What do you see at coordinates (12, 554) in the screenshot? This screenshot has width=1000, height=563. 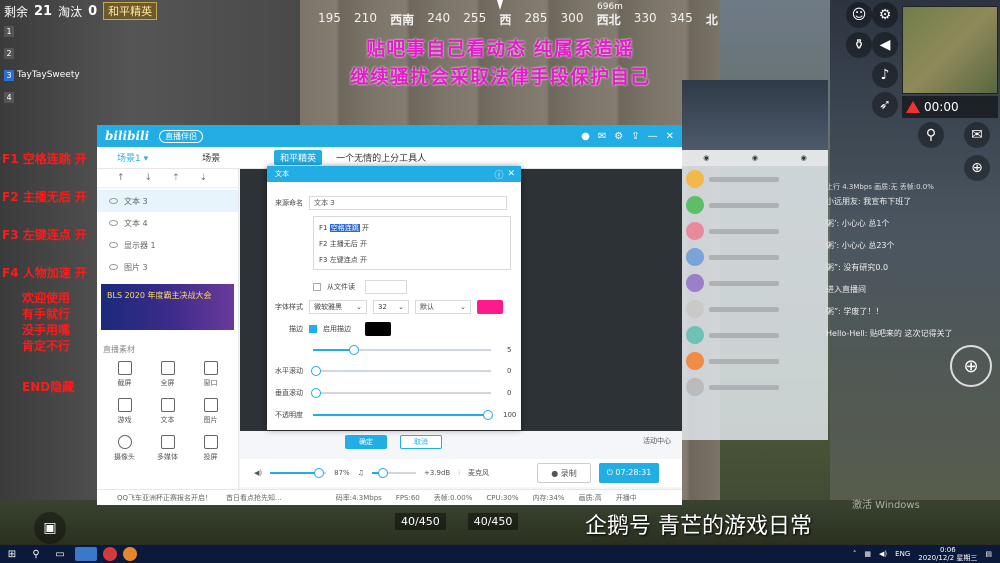 I see `windows-start-icon: ⊞` at bounding box center [12, 554].